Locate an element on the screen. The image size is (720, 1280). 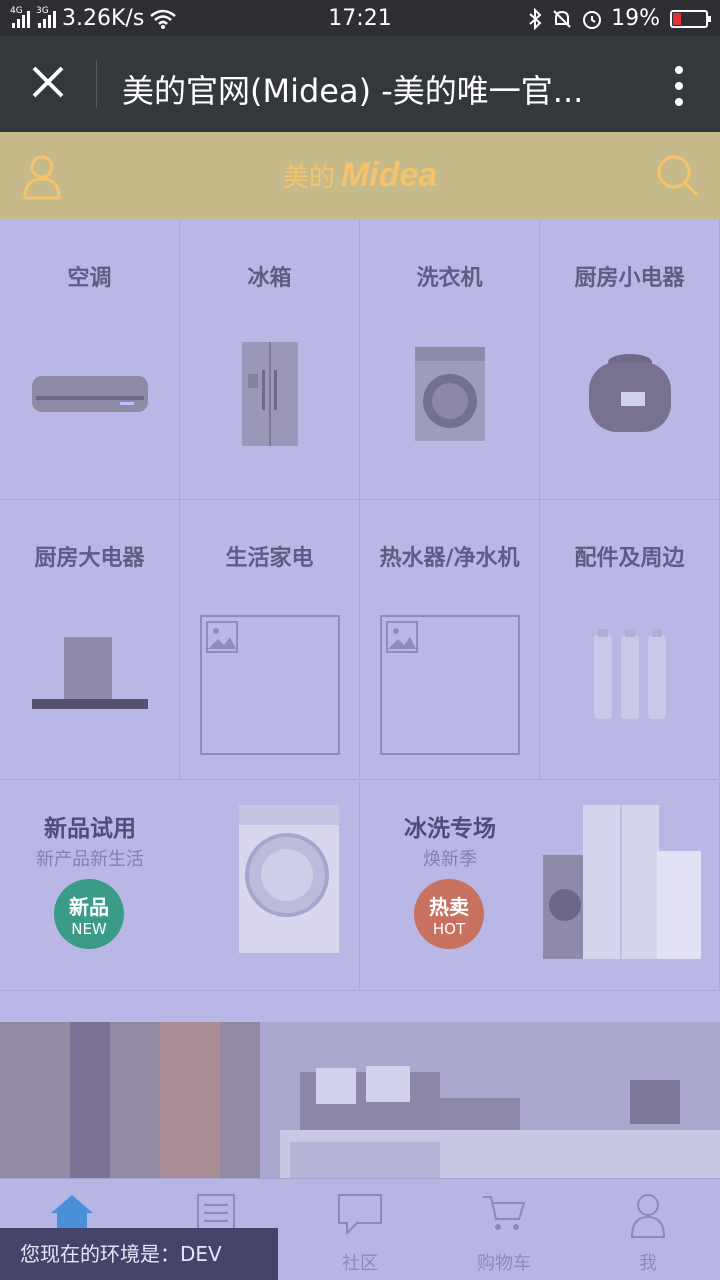
air-conditioner-icon is located at coordinates (89, 394).